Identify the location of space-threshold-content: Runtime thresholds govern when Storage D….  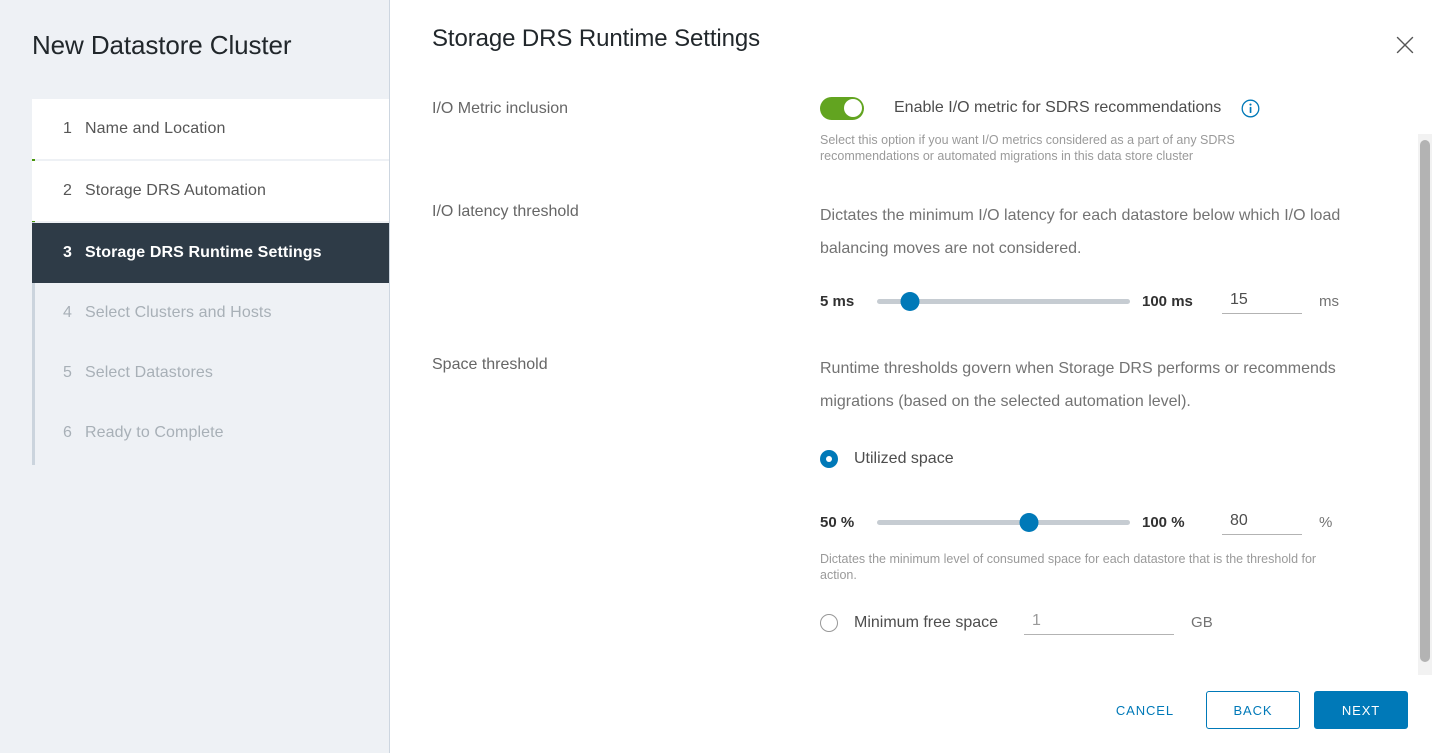
(1100, 493).